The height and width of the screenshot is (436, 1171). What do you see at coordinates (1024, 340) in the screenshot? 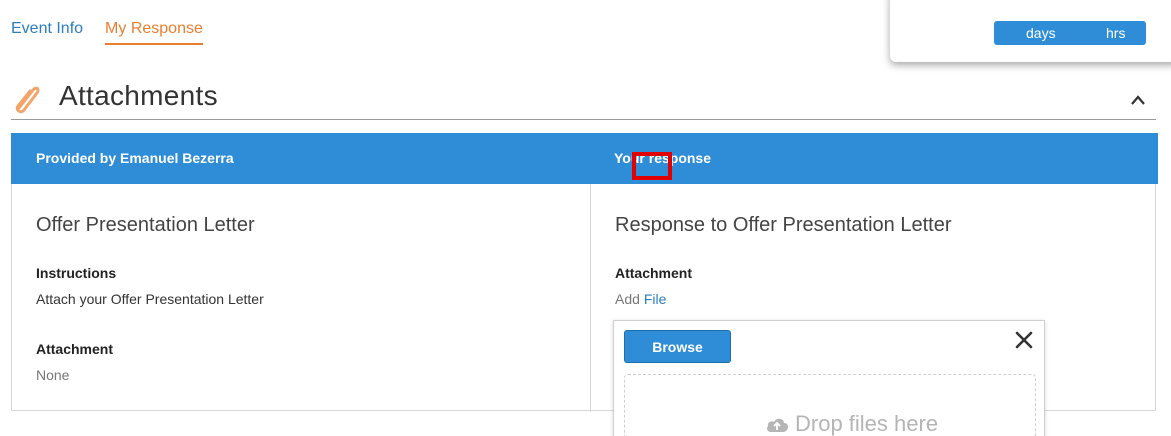
I see `close-icon` at bounding box center [1024, 340].